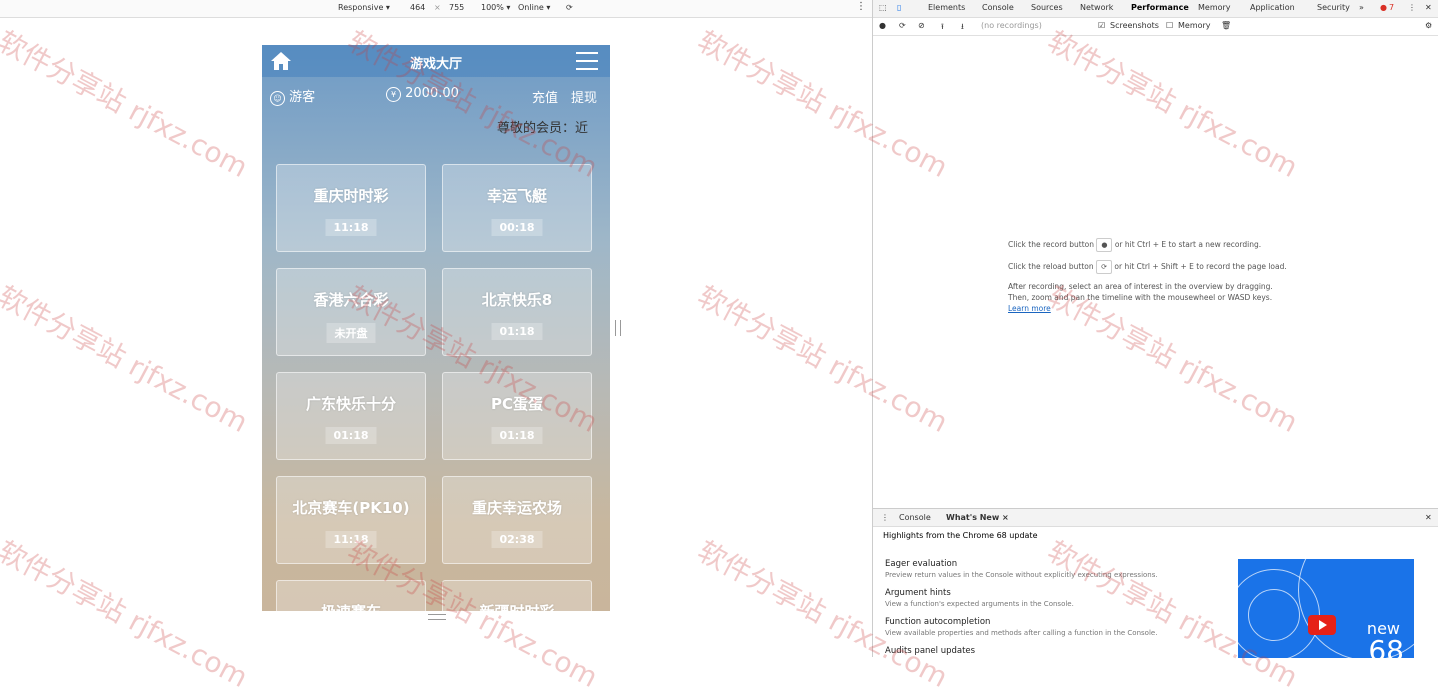 This screenshot has width=1438, height=696. Describe the element at coordinates (364, 7) in the screenshot. I see `device-select: Responsive ▾` at that location.